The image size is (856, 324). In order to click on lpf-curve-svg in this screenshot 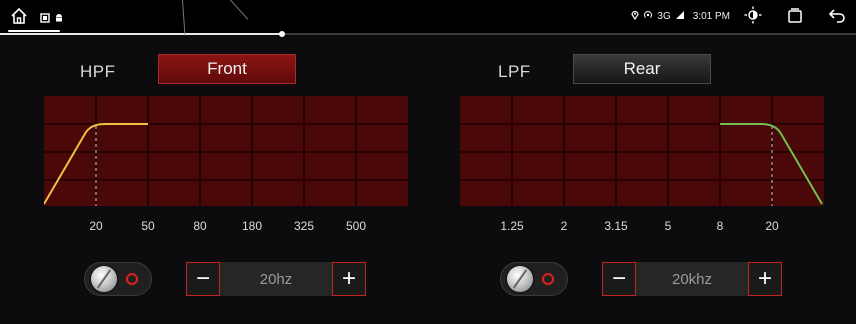, I will do `click(642, 151)`.